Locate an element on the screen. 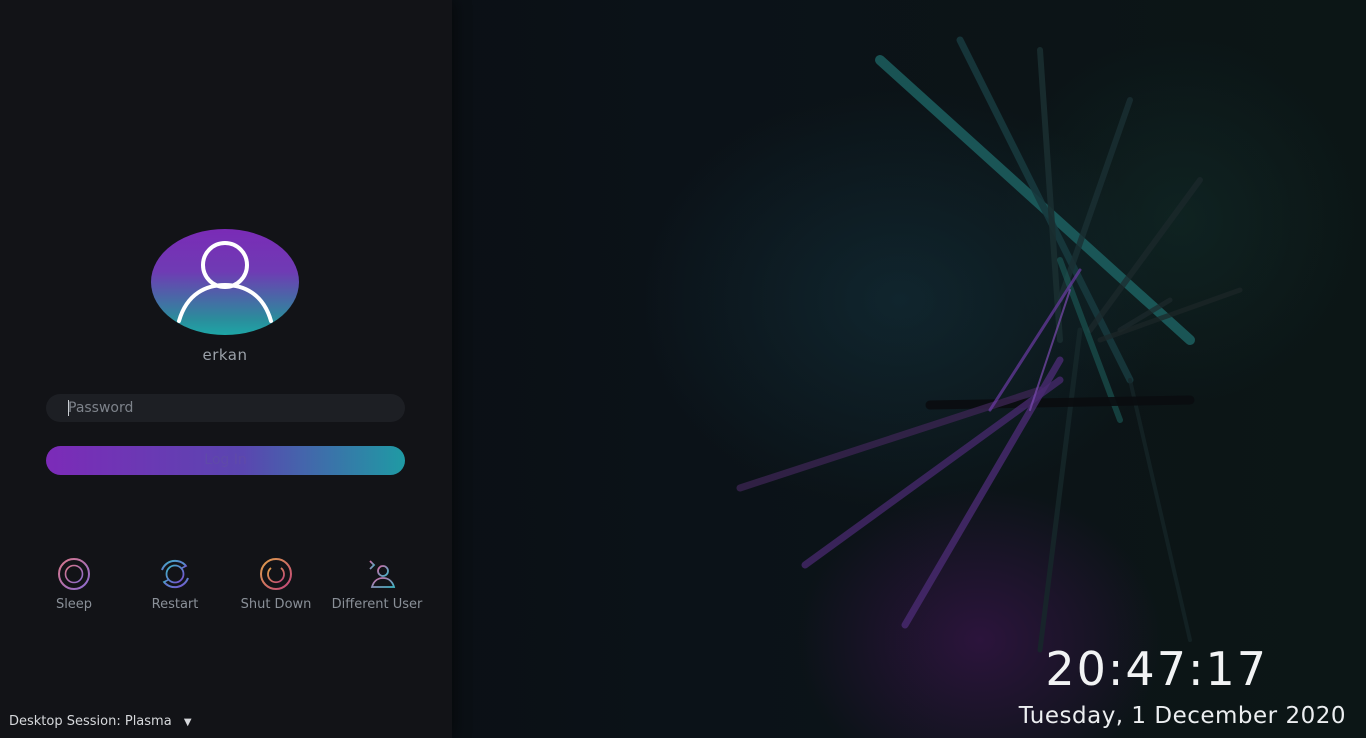 This screenshot has width=1366, height=738. restart-label: Restart is located at coordinates (175, 604).